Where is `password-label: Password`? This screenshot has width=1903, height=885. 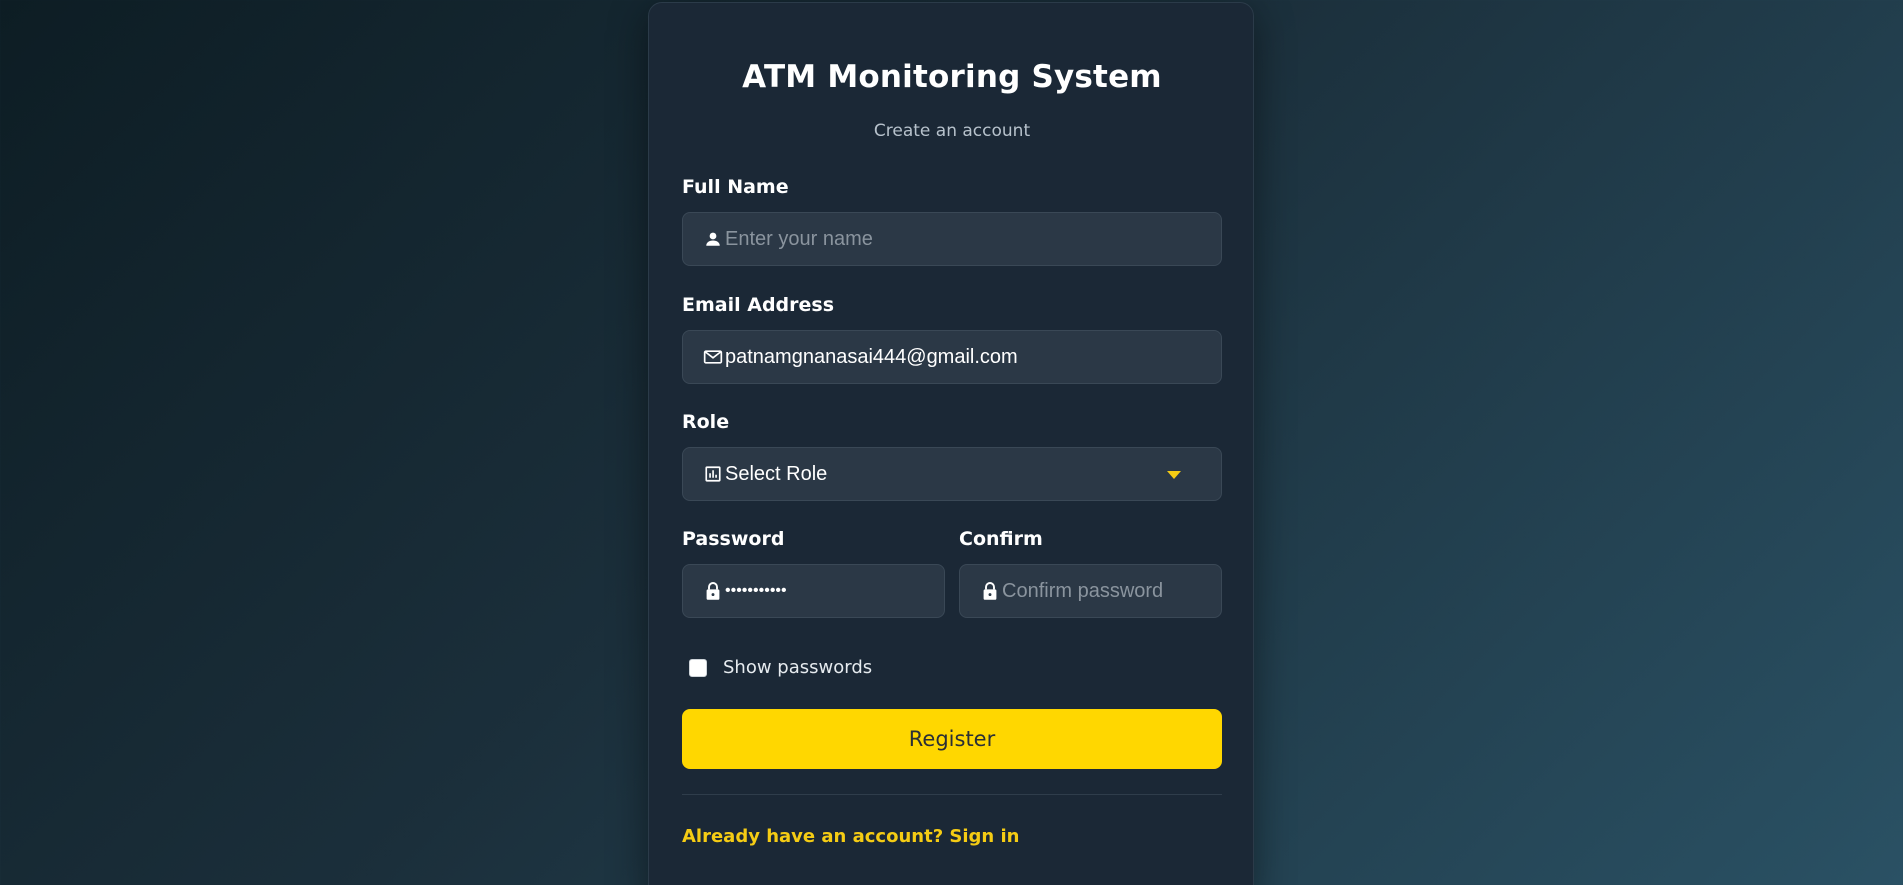 password-label: Password is located at coordinates (733, 539).